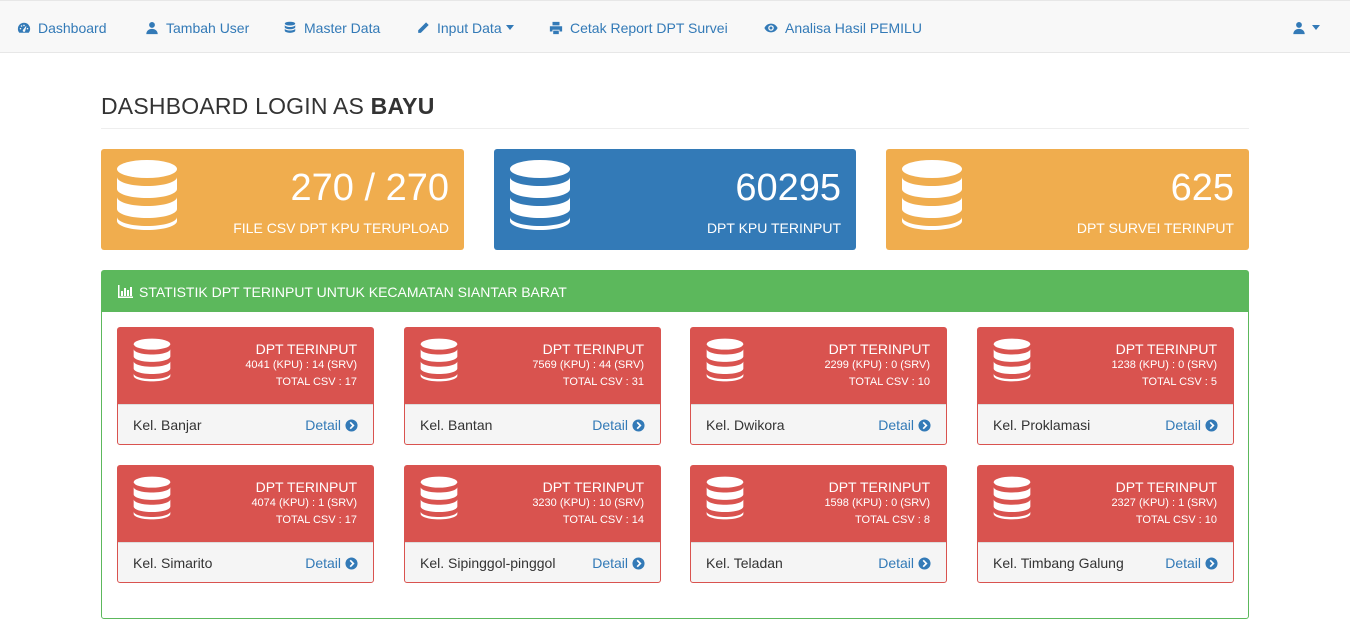 This screenshot has height=625, width=1350. Describe the element at coordinates (341, 228) in the screenshot. I see `stat-label: FILE CSV DPT KPU TERUPLOAD` at that location.